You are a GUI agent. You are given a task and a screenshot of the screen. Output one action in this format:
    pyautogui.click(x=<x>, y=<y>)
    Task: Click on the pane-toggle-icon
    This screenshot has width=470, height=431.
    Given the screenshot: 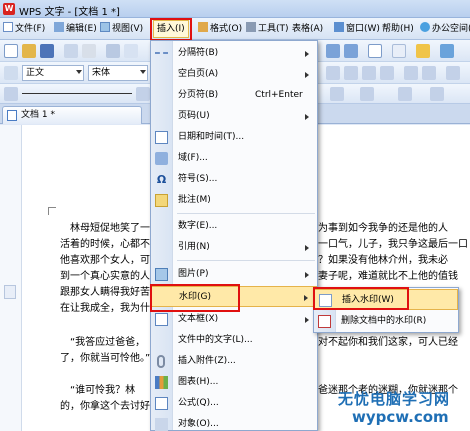 What is the action you would take?
    pyautogui.click(x=10, y=292)
    